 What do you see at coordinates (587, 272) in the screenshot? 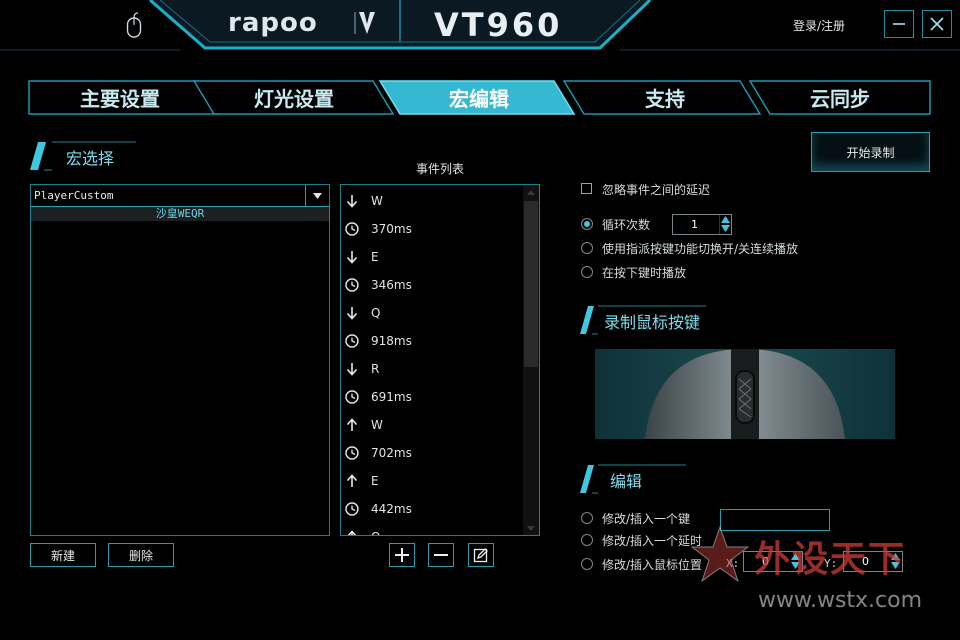
I see `hold-play-radio` at bounding box center [587, 272].